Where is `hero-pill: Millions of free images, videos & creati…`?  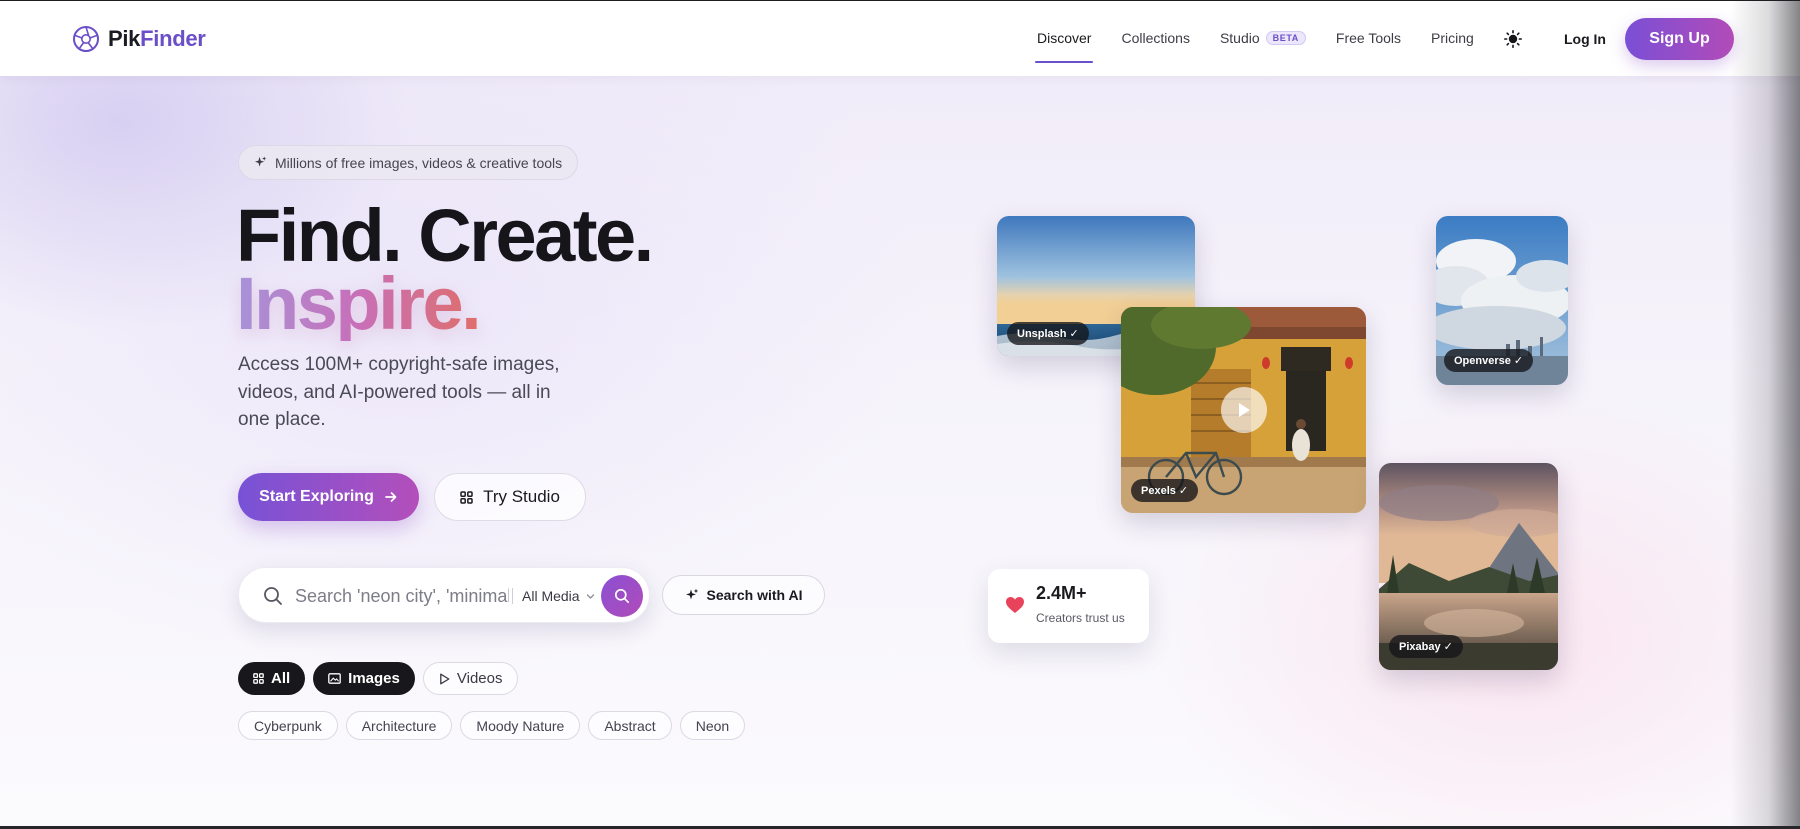
hero-pill: Millions of free images, videos & creati… is located at coordinates (408, 162).